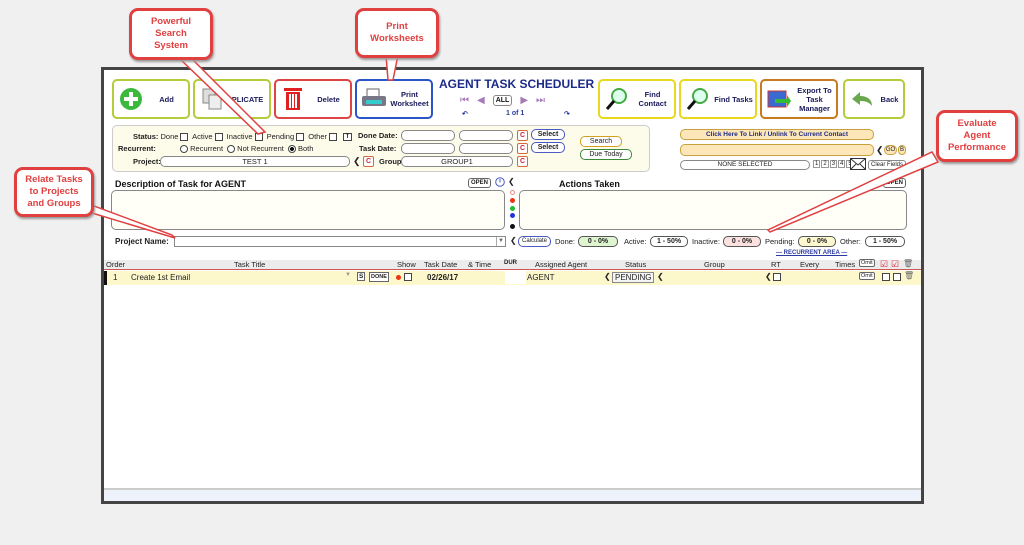 The image size is (1024, 545). I want to click on col-rt: RT, so click(776, 264).